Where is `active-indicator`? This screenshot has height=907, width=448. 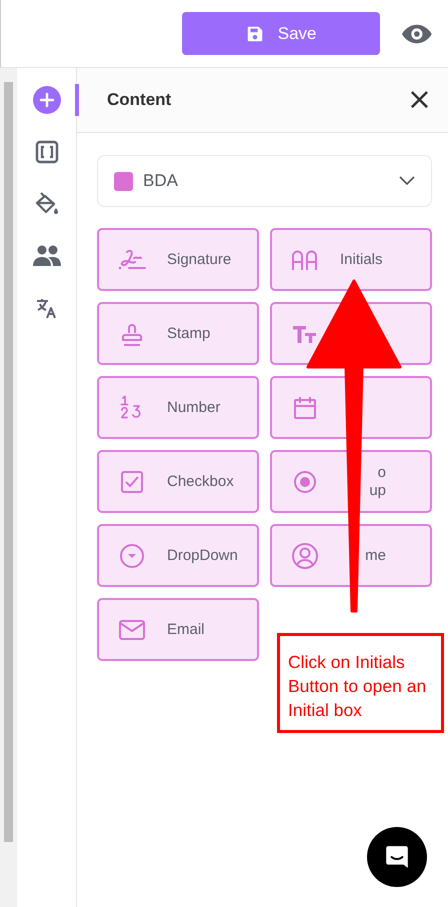
active-indicator is located at coordinates (77, 100).